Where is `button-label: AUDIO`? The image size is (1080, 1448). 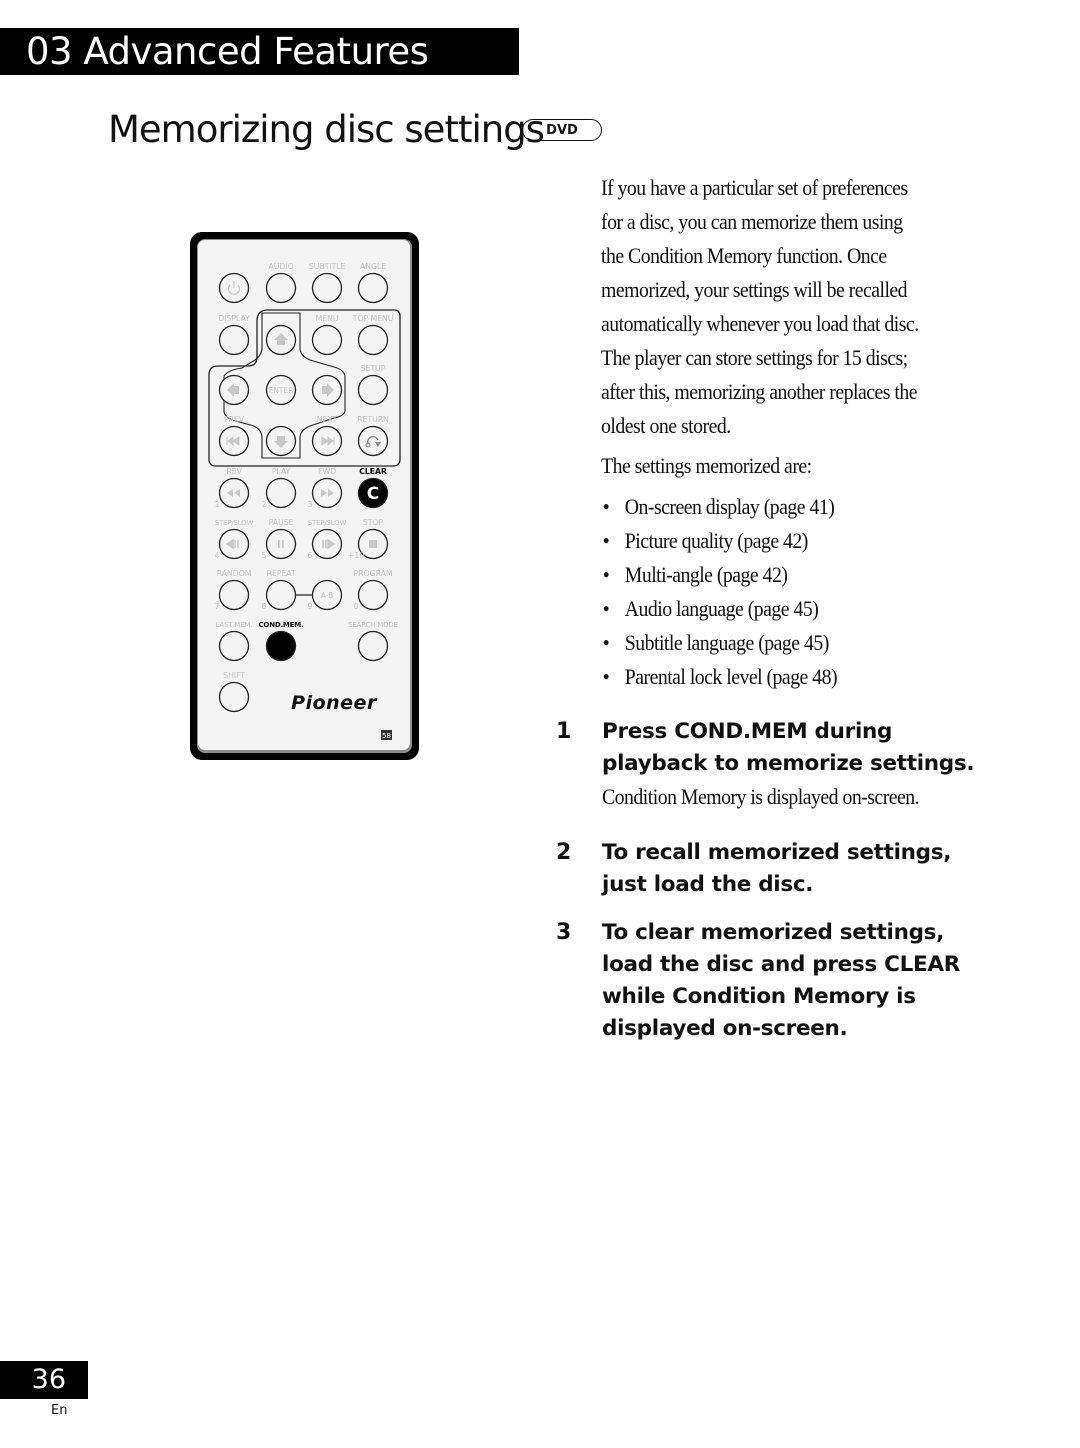 button-label: AUDIO is located at coordinates (280, 266).